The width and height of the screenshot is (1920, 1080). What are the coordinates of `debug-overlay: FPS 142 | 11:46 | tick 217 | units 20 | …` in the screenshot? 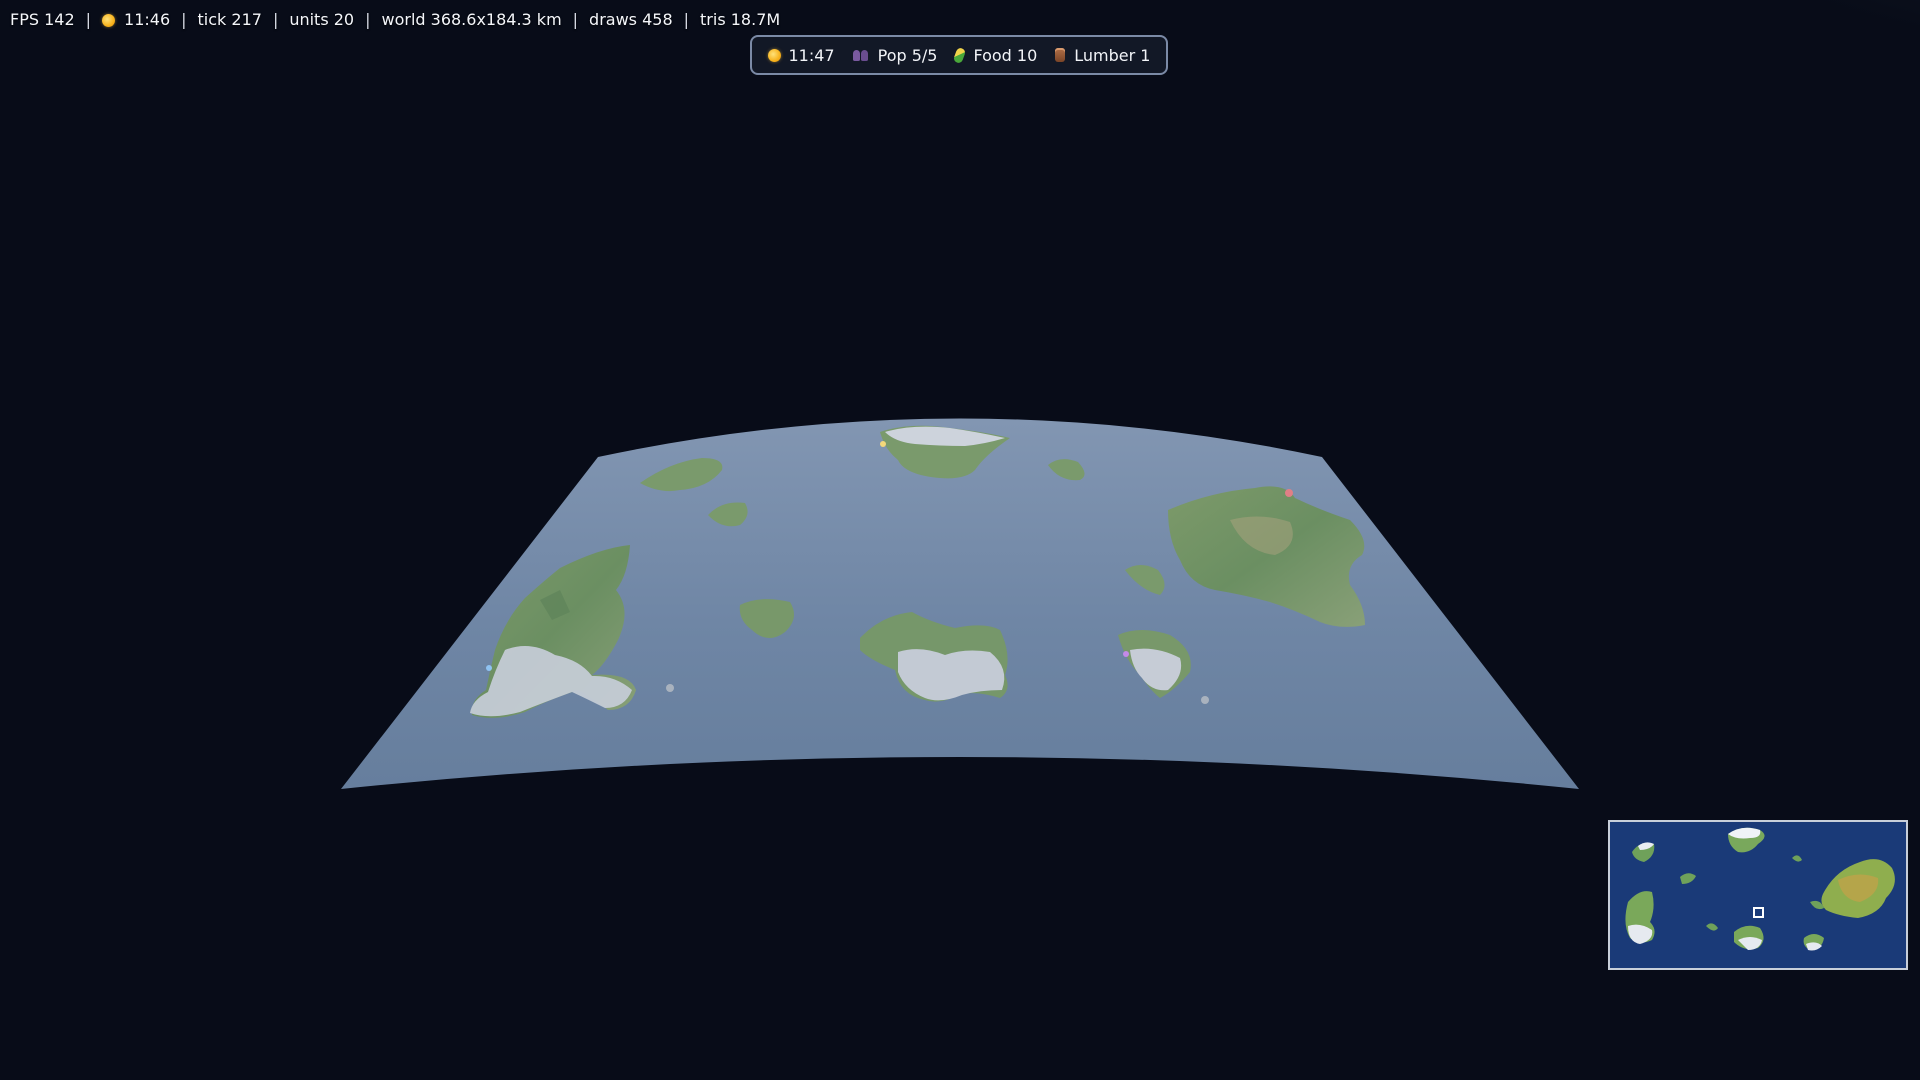 It's located at (395, 20).